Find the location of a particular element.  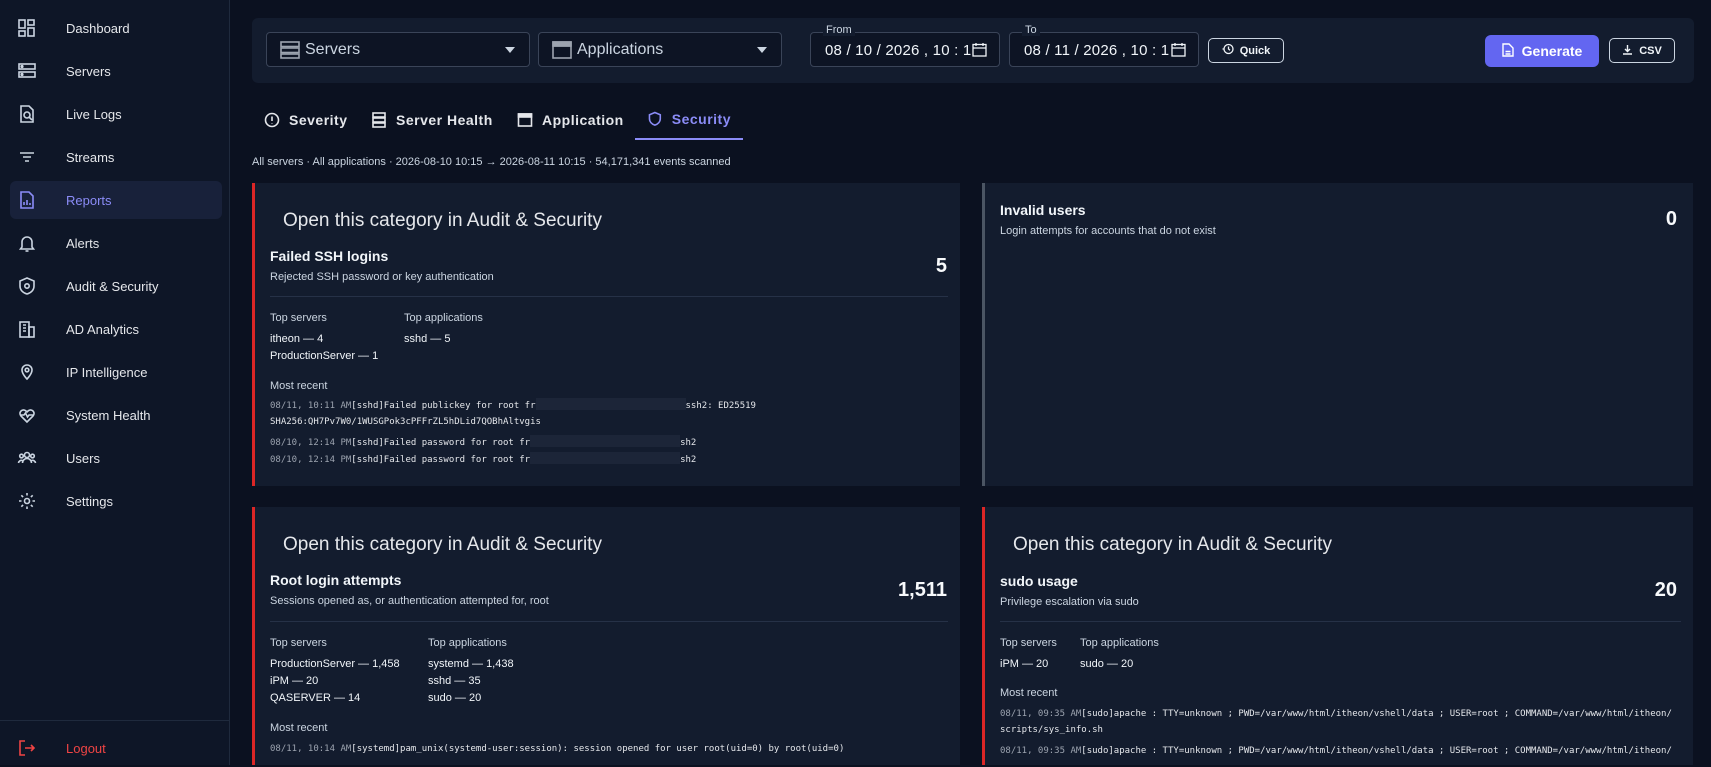

gear-icon is located at coordinates (27, 501).